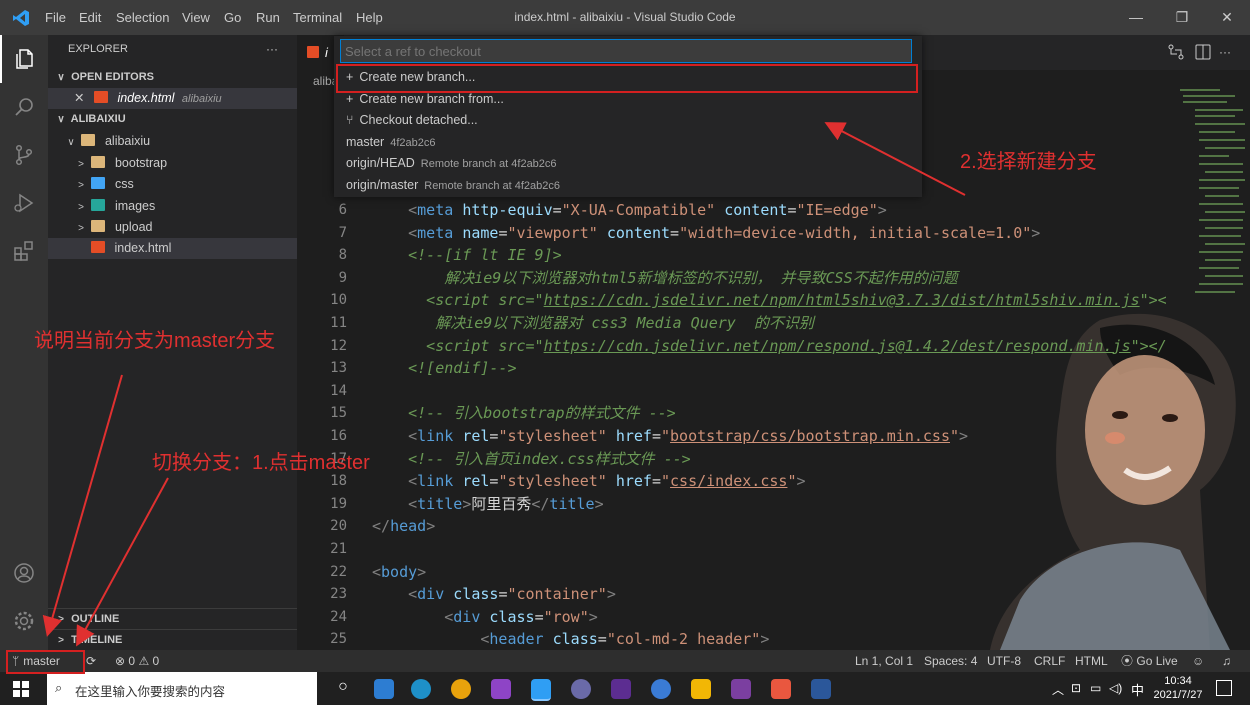 This screenshot has height=705, width=1250. What do you see at coordinates (261, 463) in the screenshot?
I see `annotation-step1: 切换分支：1.点击master` at bounding box center [261, 463].